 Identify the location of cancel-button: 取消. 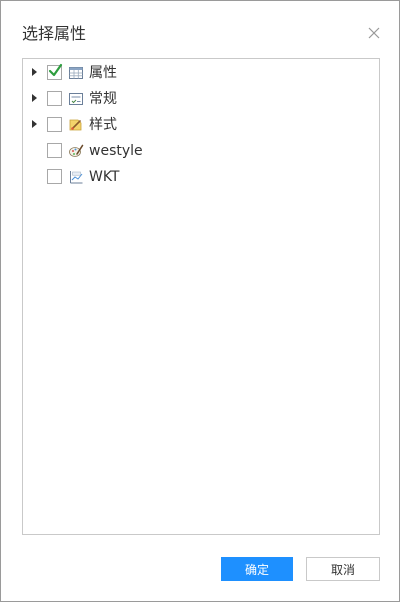
(343, 569).